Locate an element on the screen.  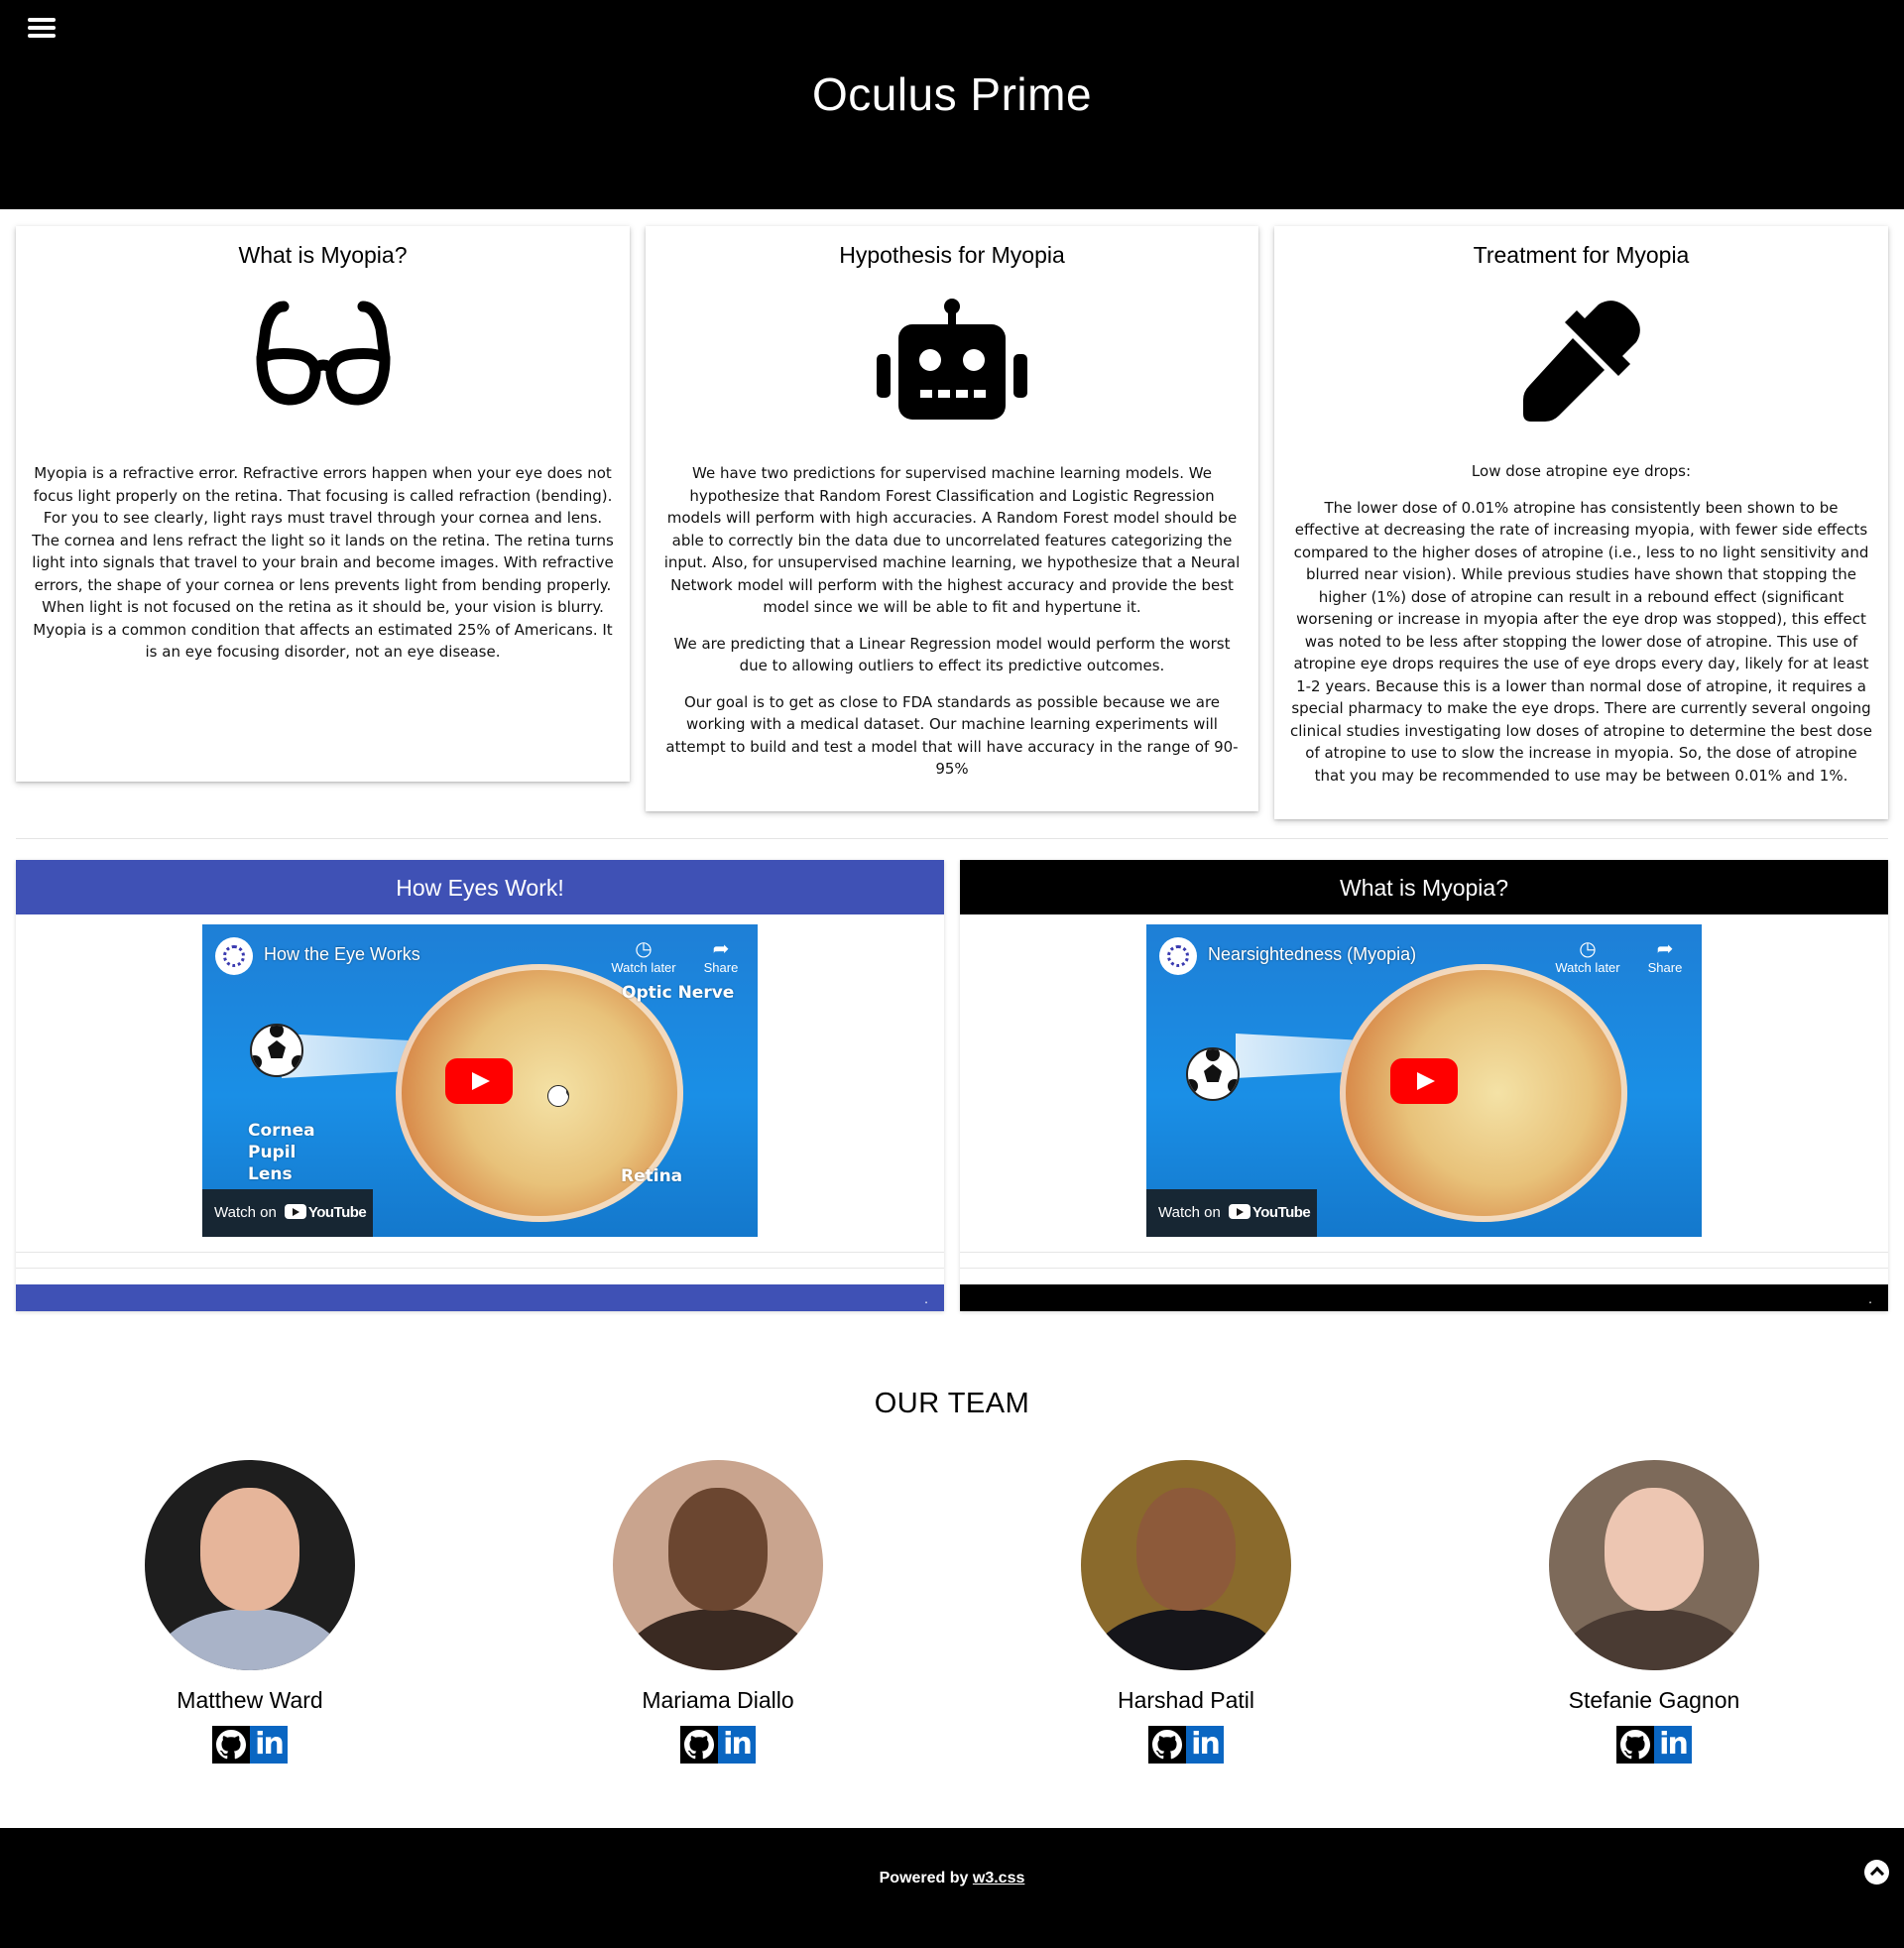
chevron-up-icon is located at coordinates (1876, 1872).